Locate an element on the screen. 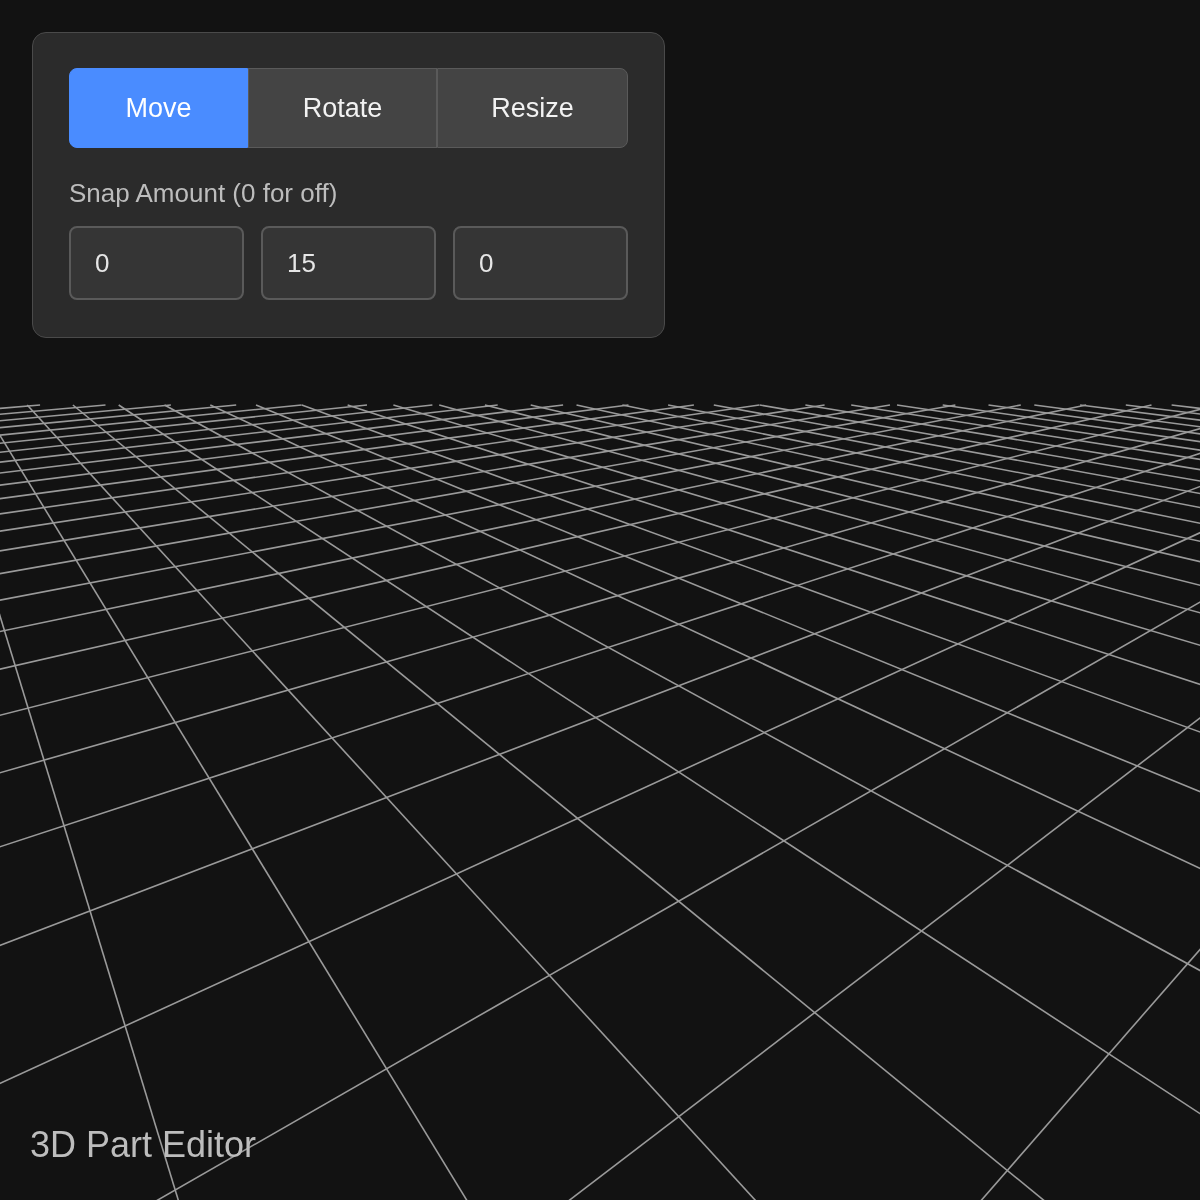  mode-tab: Resize is located at coordinates (532, 108).